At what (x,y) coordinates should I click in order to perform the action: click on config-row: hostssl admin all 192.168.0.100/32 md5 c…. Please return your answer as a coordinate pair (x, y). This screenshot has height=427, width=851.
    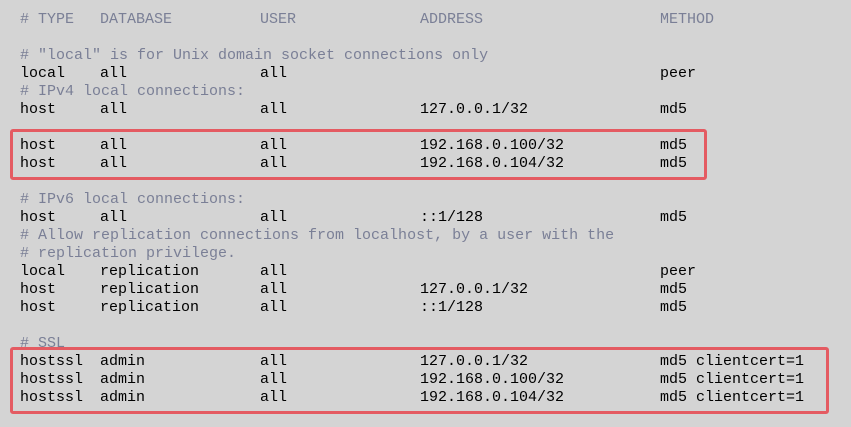
    Looking at the image, I should click on (412, 380).